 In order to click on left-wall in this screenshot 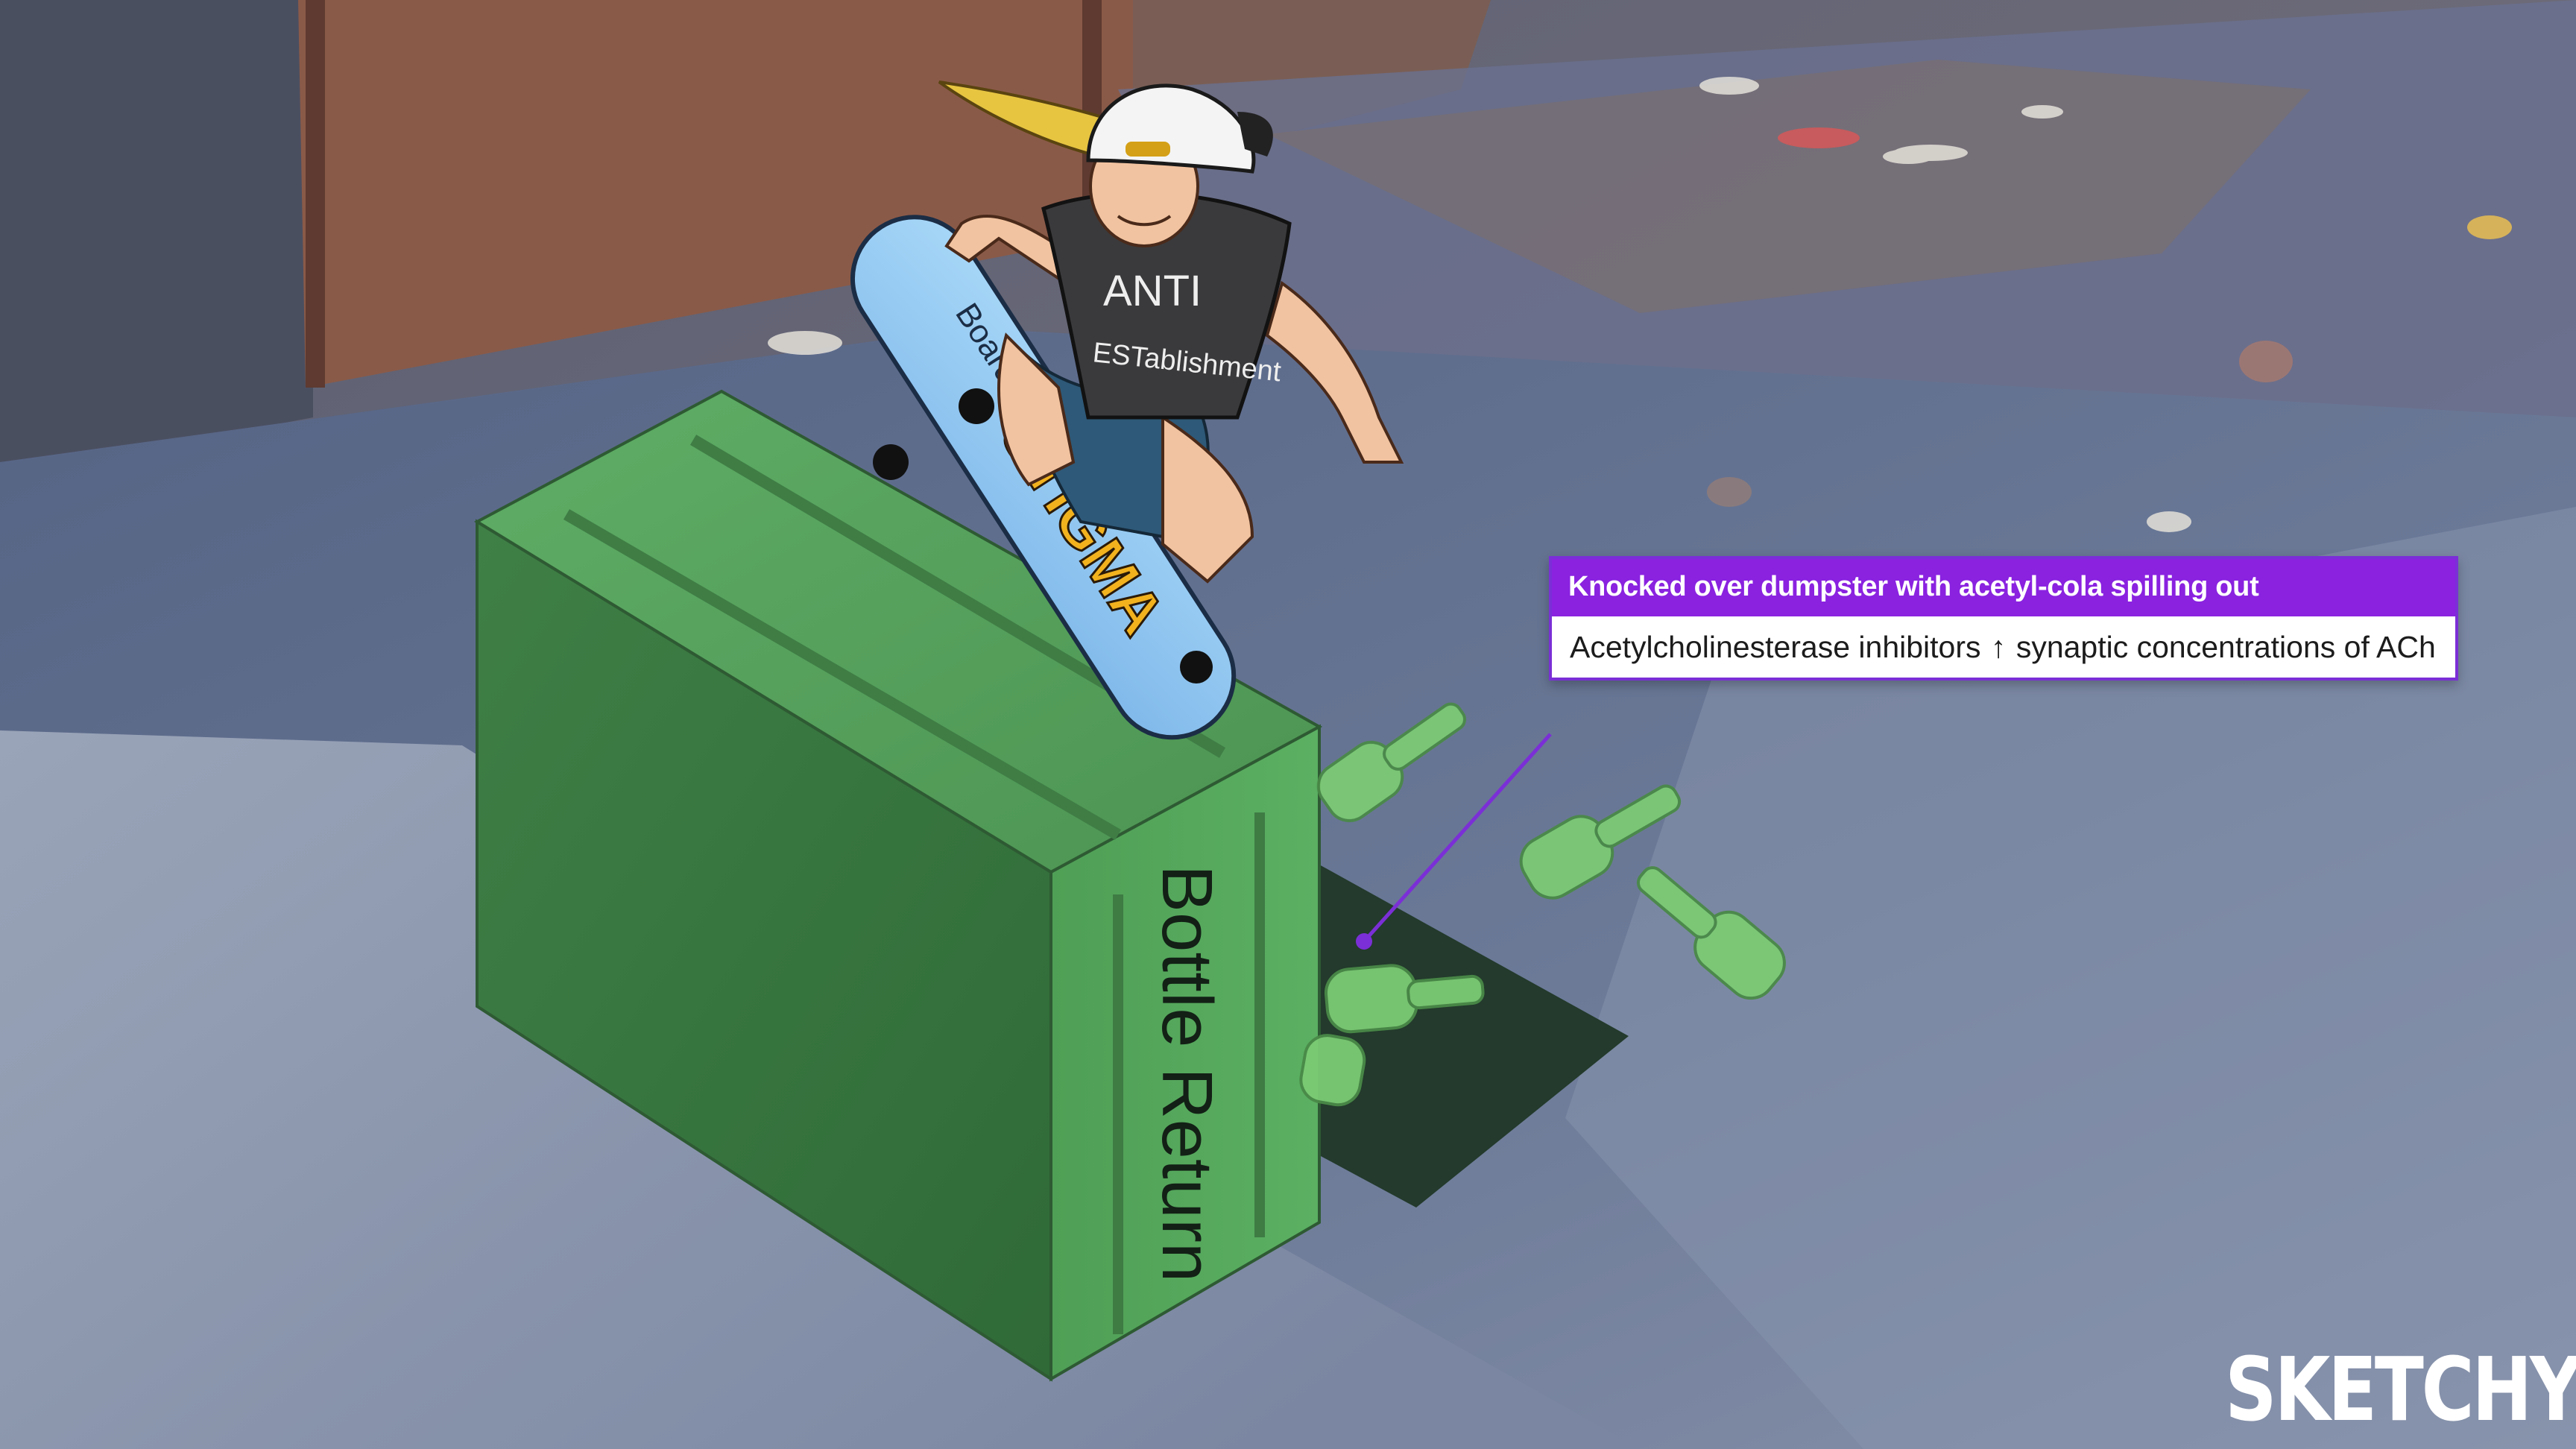, I will do `click(156, 238)`.